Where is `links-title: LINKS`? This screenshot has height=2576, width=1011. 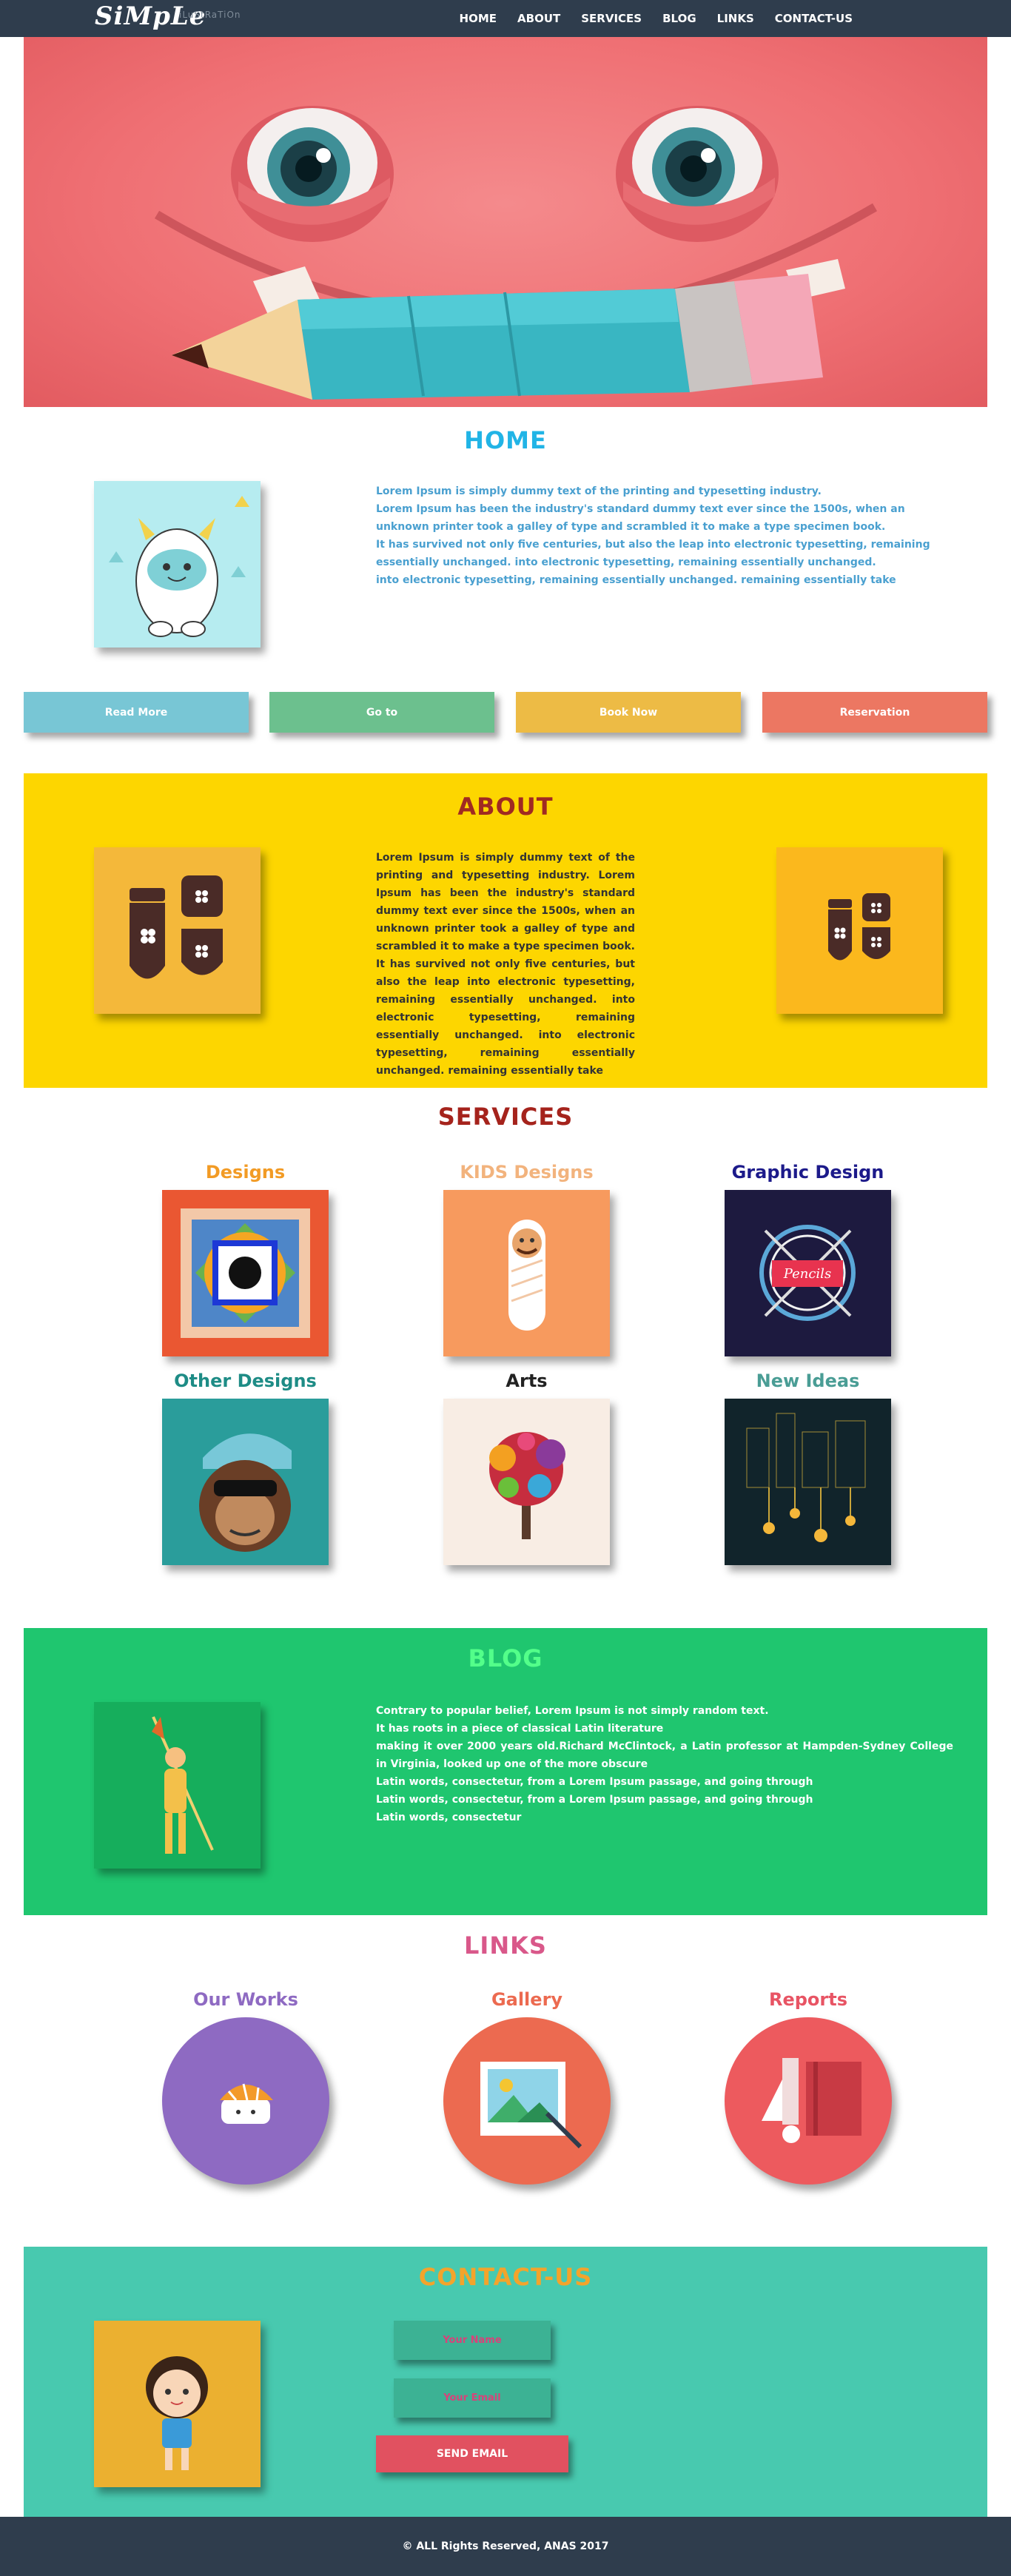
links-title: LINKS is located at coordinates (505, 1945).